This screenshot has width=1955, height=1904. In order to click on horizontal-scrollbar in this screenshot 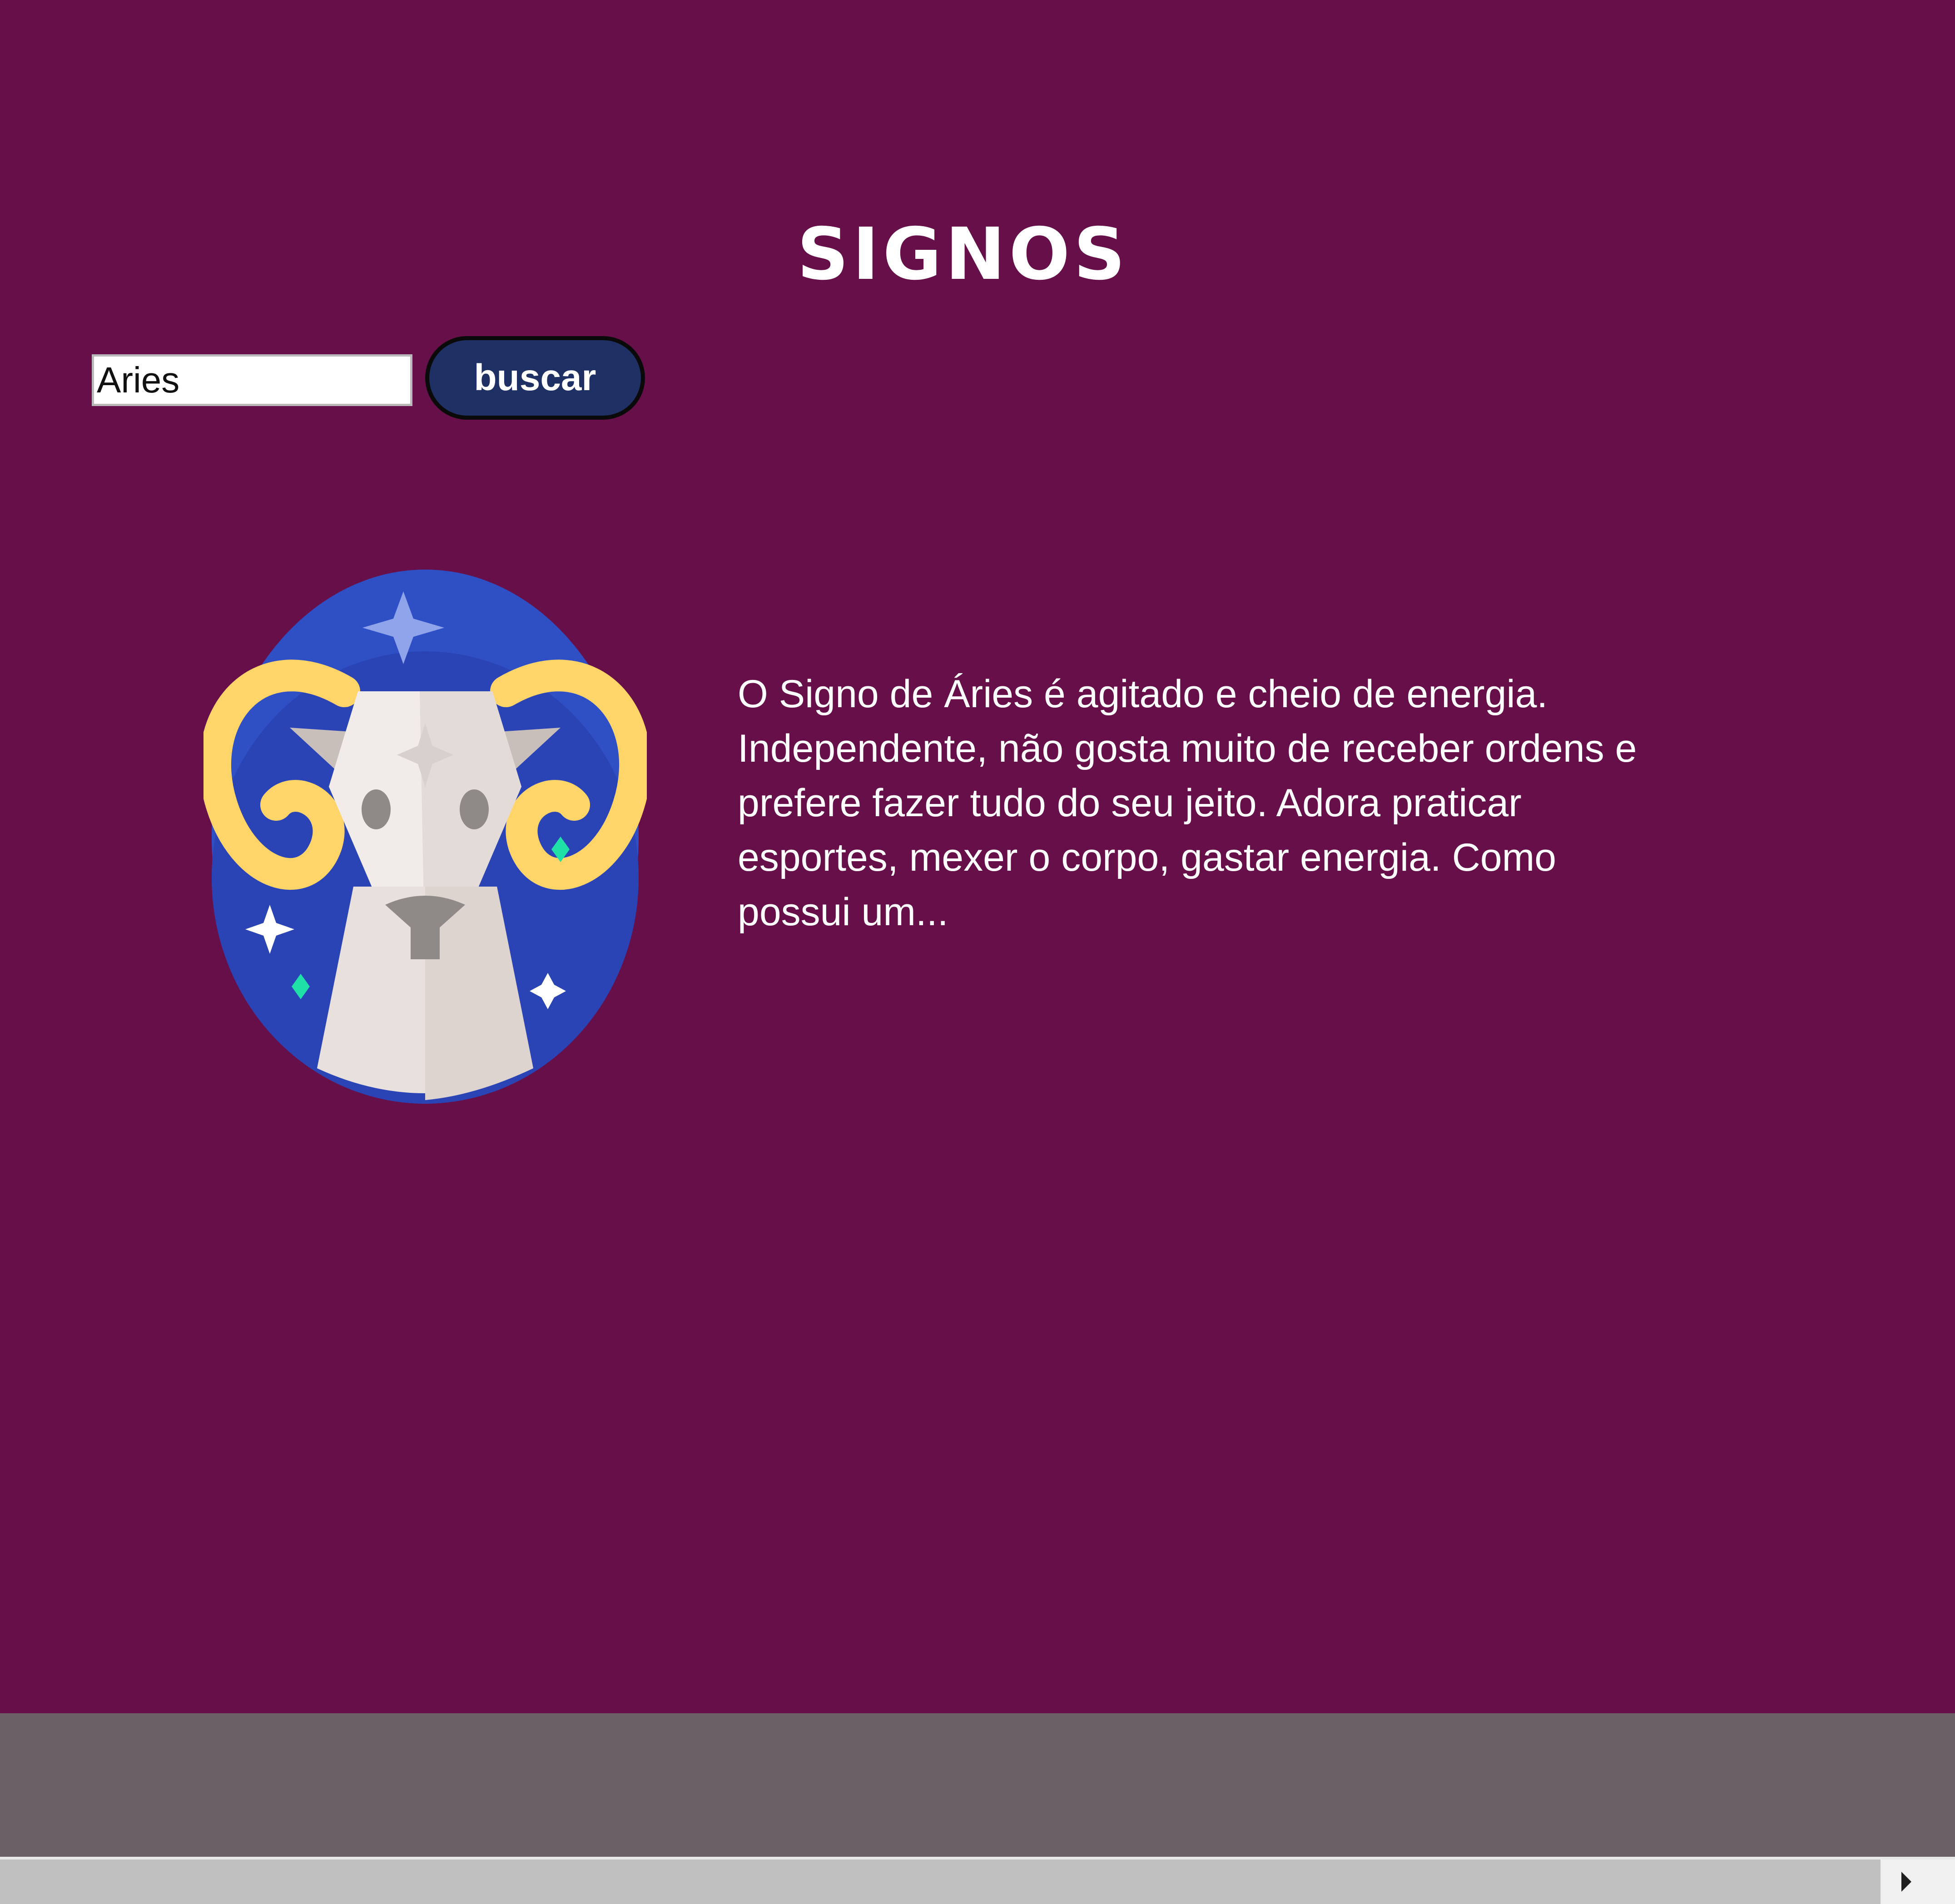, I will do `click(977, 1881)`.